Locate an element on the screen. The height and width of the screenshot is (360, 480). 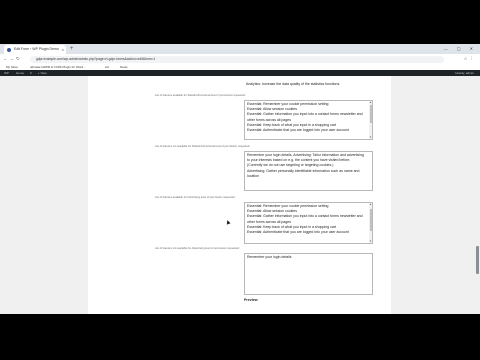
tab-title: Edit Form ‹ WP Plugin Demo is located at coordinates (36, 49).